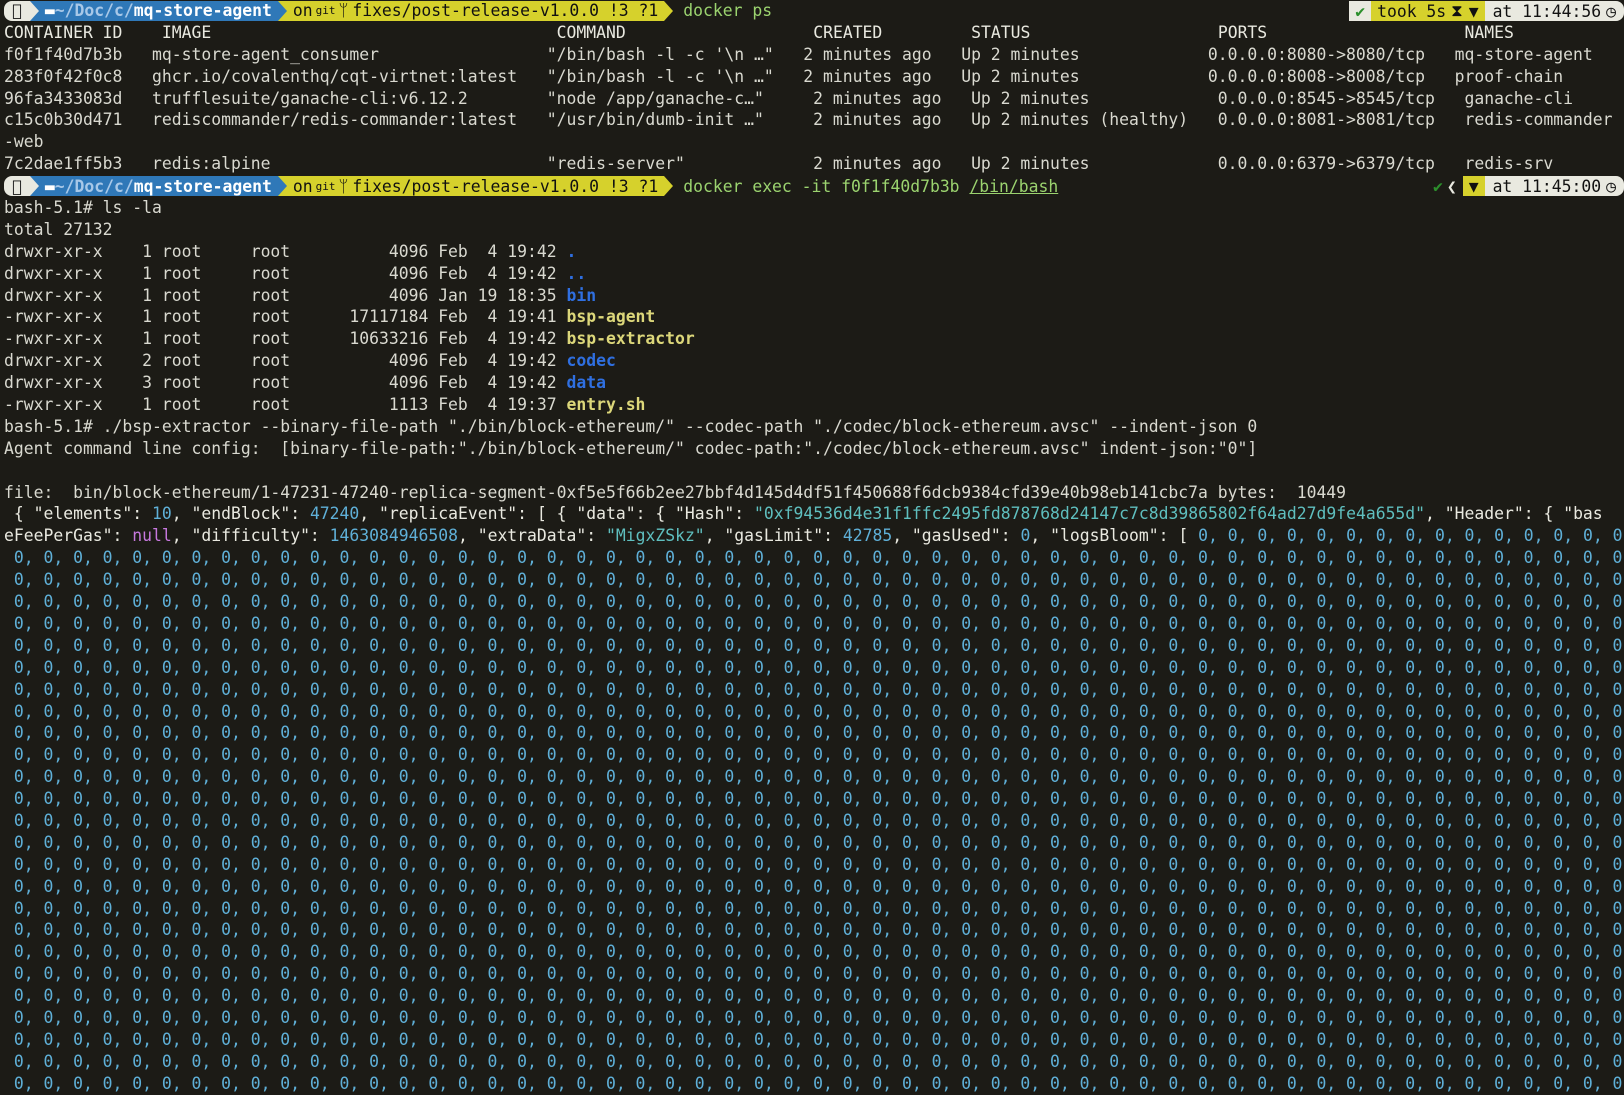  I want to click on json-token: , "extraData":, so click(531, 536).